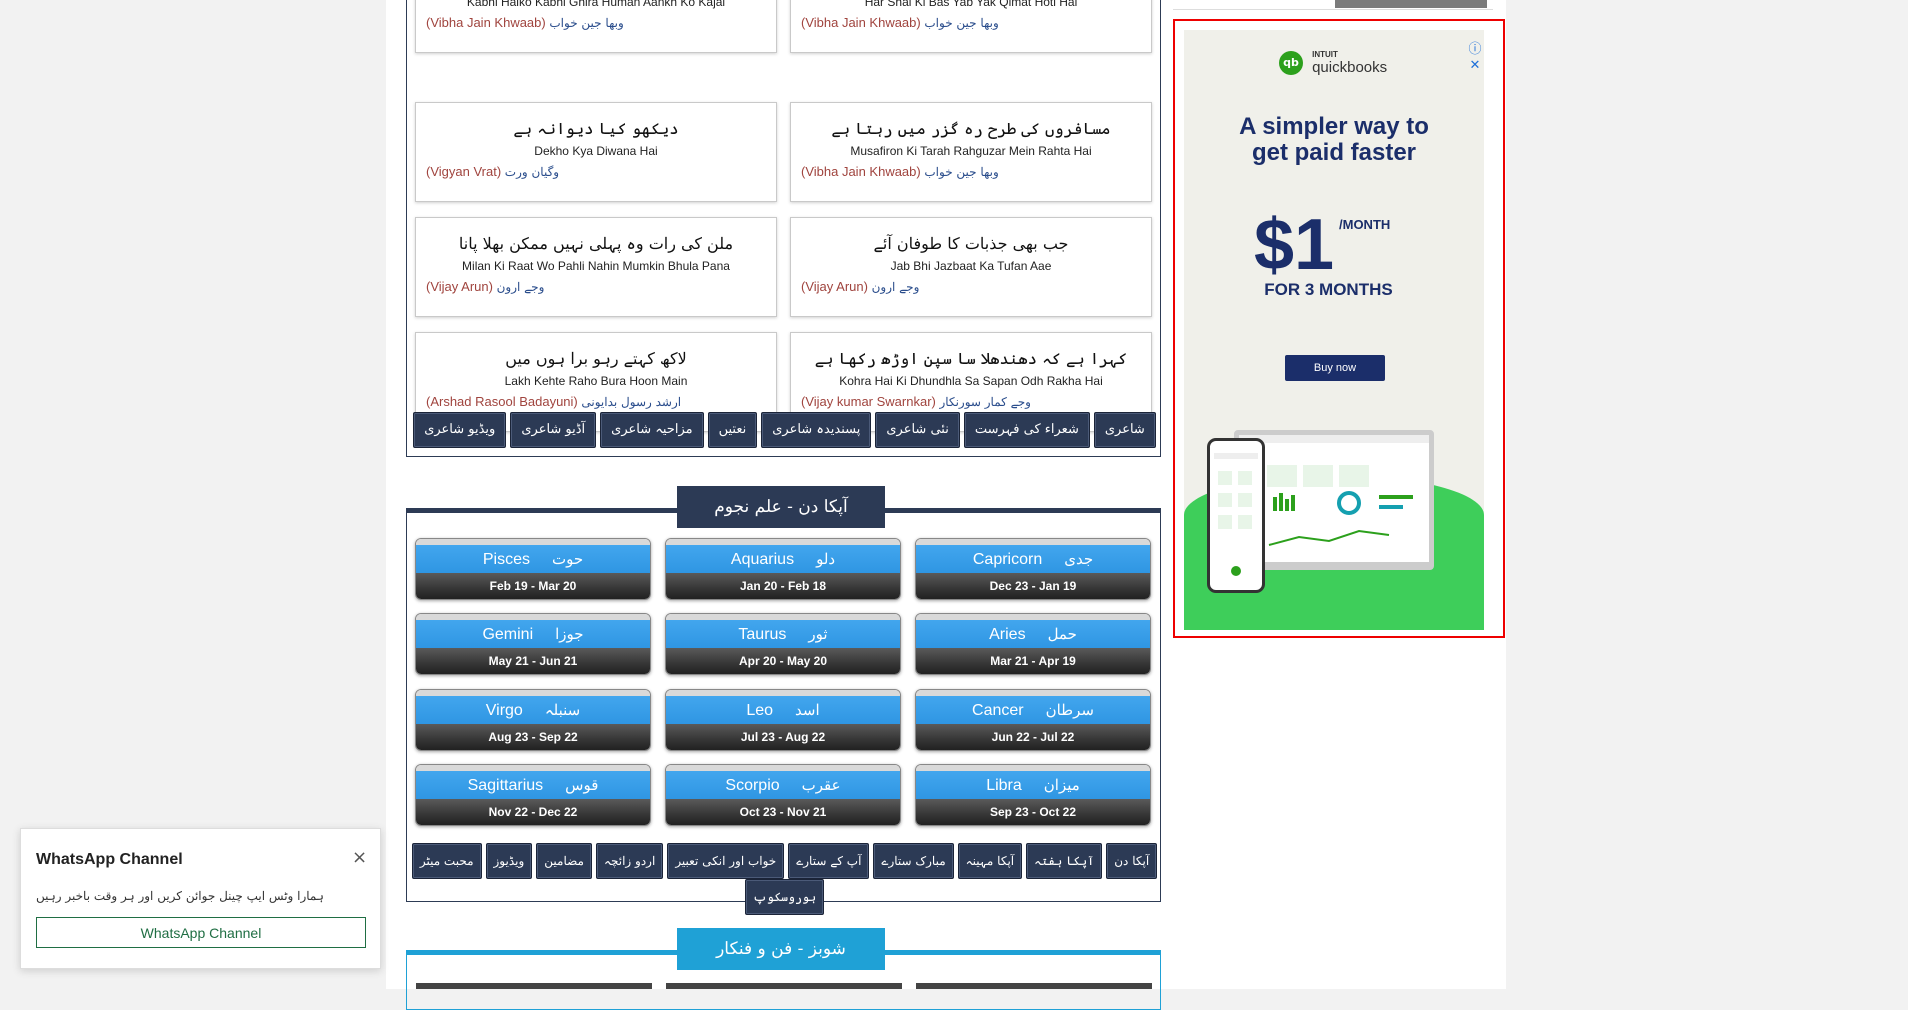 The image size is (1908, 1010). Describe the element at coordinates (1026, 430) in the screenshot. I see `poetry-nav-button: شعراء کی فہرست` at that location.